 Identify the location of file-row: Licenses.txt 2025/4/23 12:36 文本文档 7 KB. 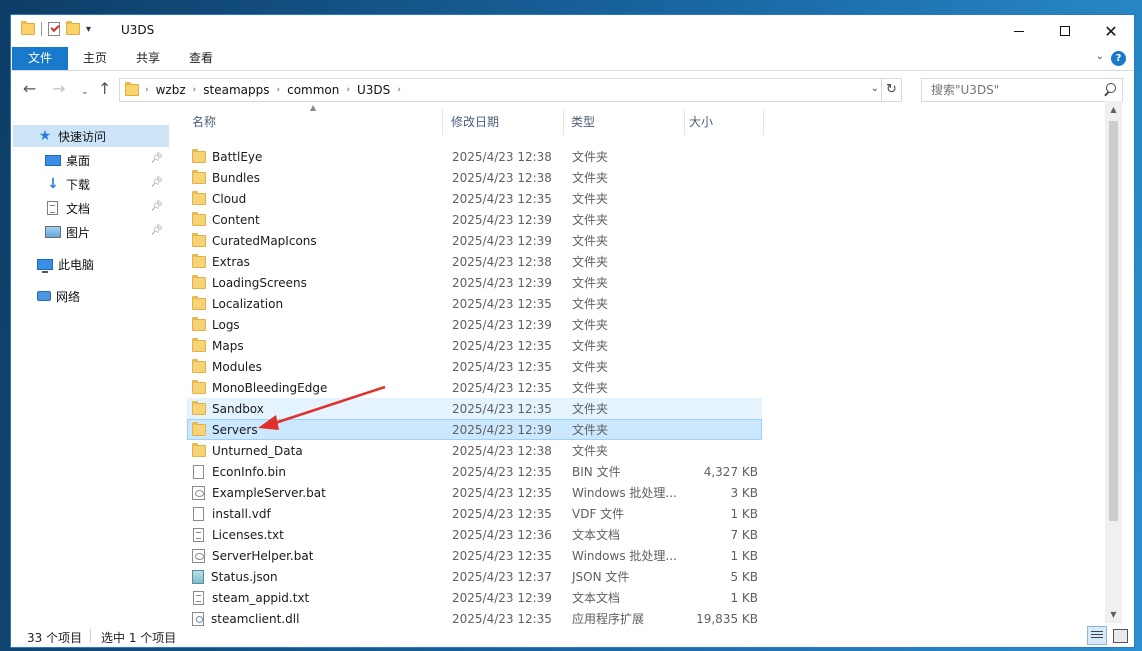
(474, 534).